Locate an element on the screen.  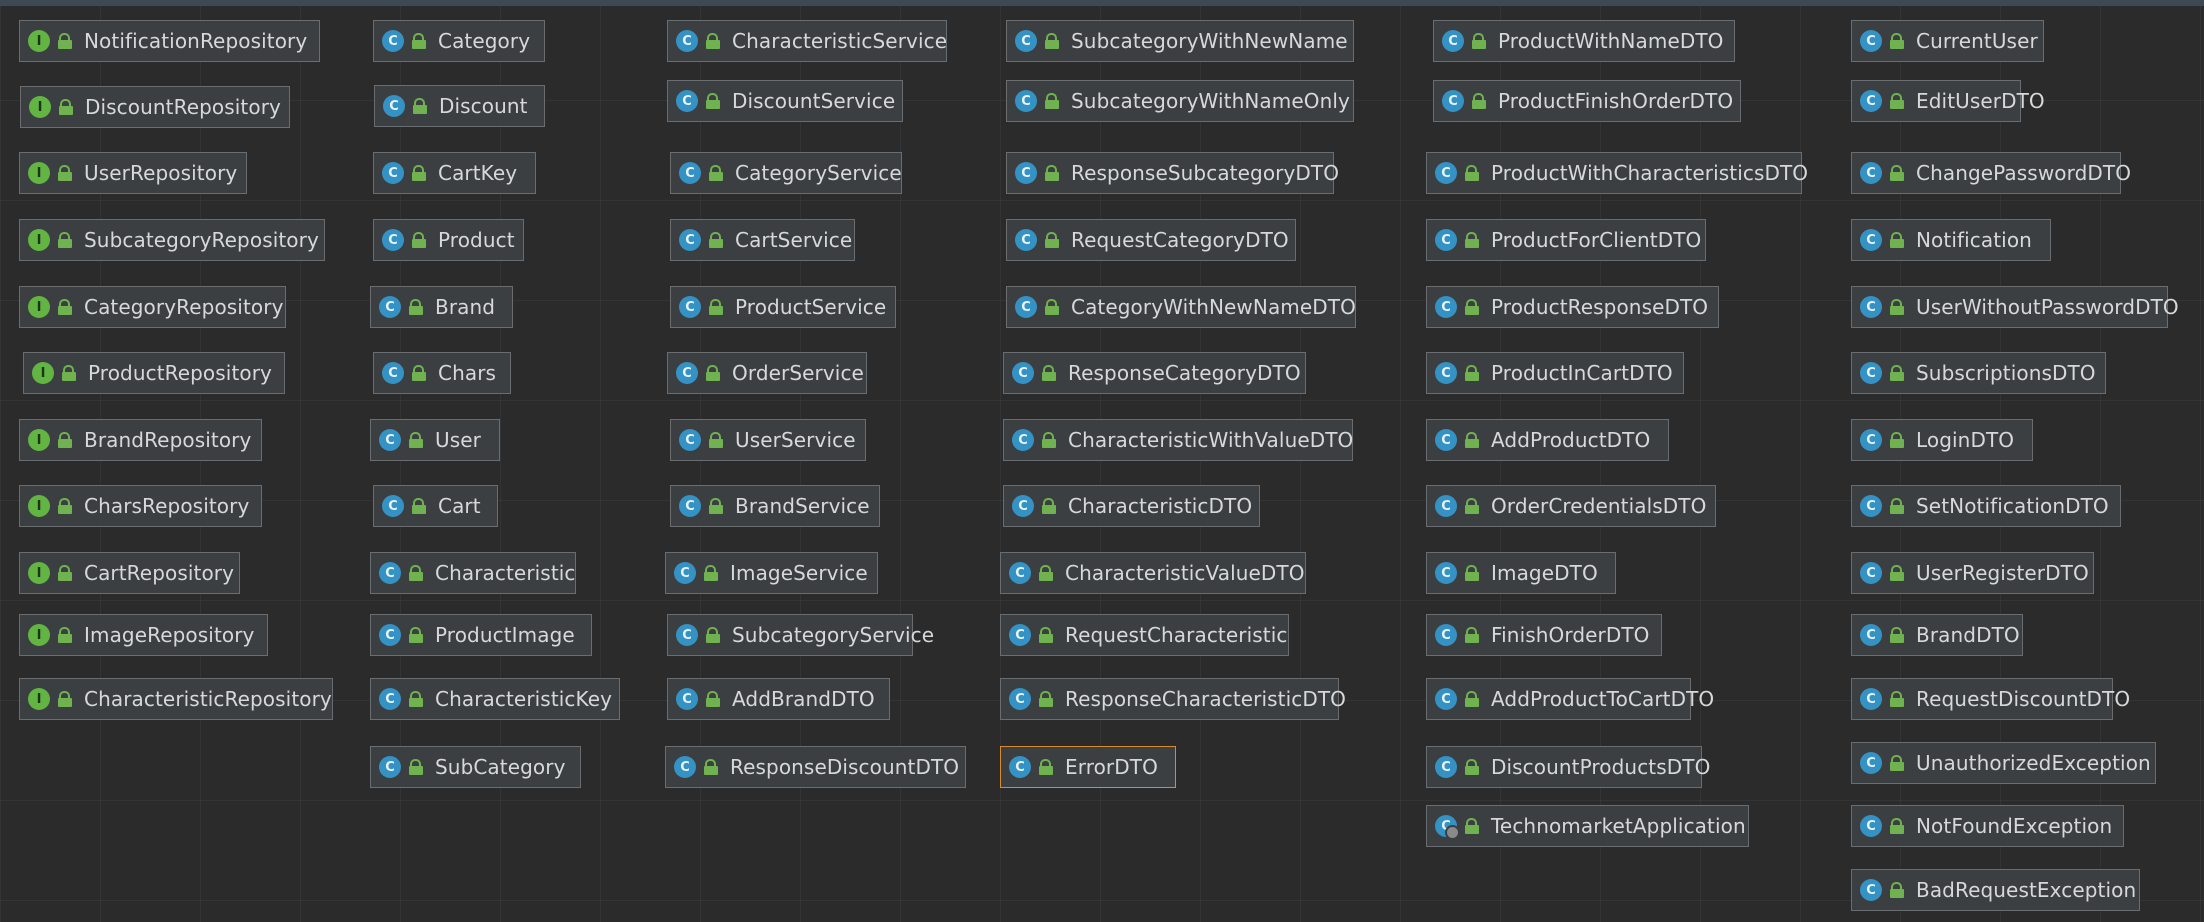
class-node-product-for-client-dto: C ProductForClientDTO is located at coordinates (1566, 240).